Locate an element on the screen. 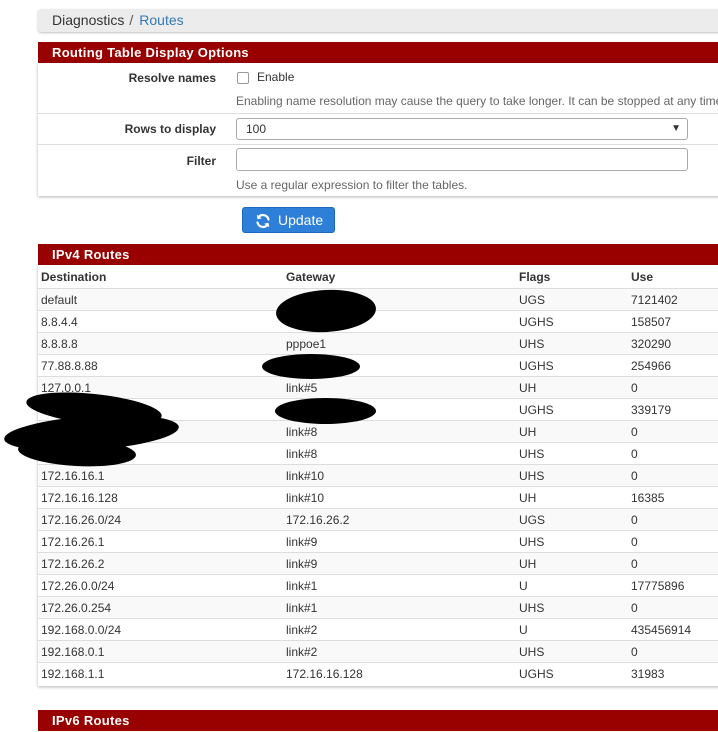 The width and height of the screenshot is (718, 732). cell-use: 339179 is located at coordinates (651, 410).